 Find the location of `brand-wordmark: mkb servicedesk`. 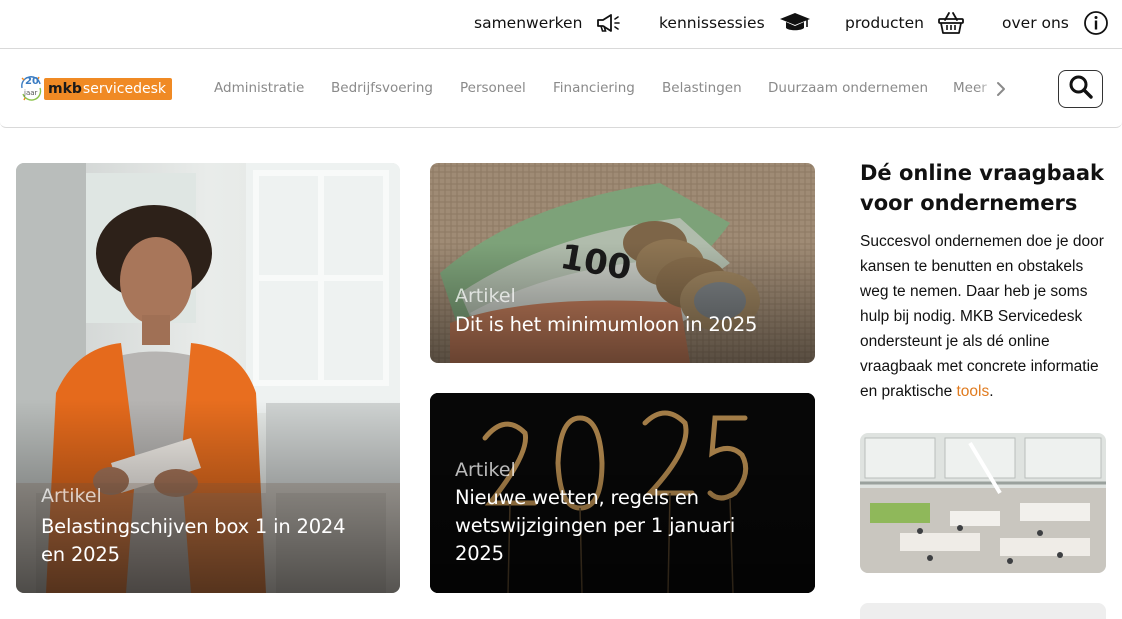

brand-wordmark: mkb servicedesk is located at coordinates (108, 89).